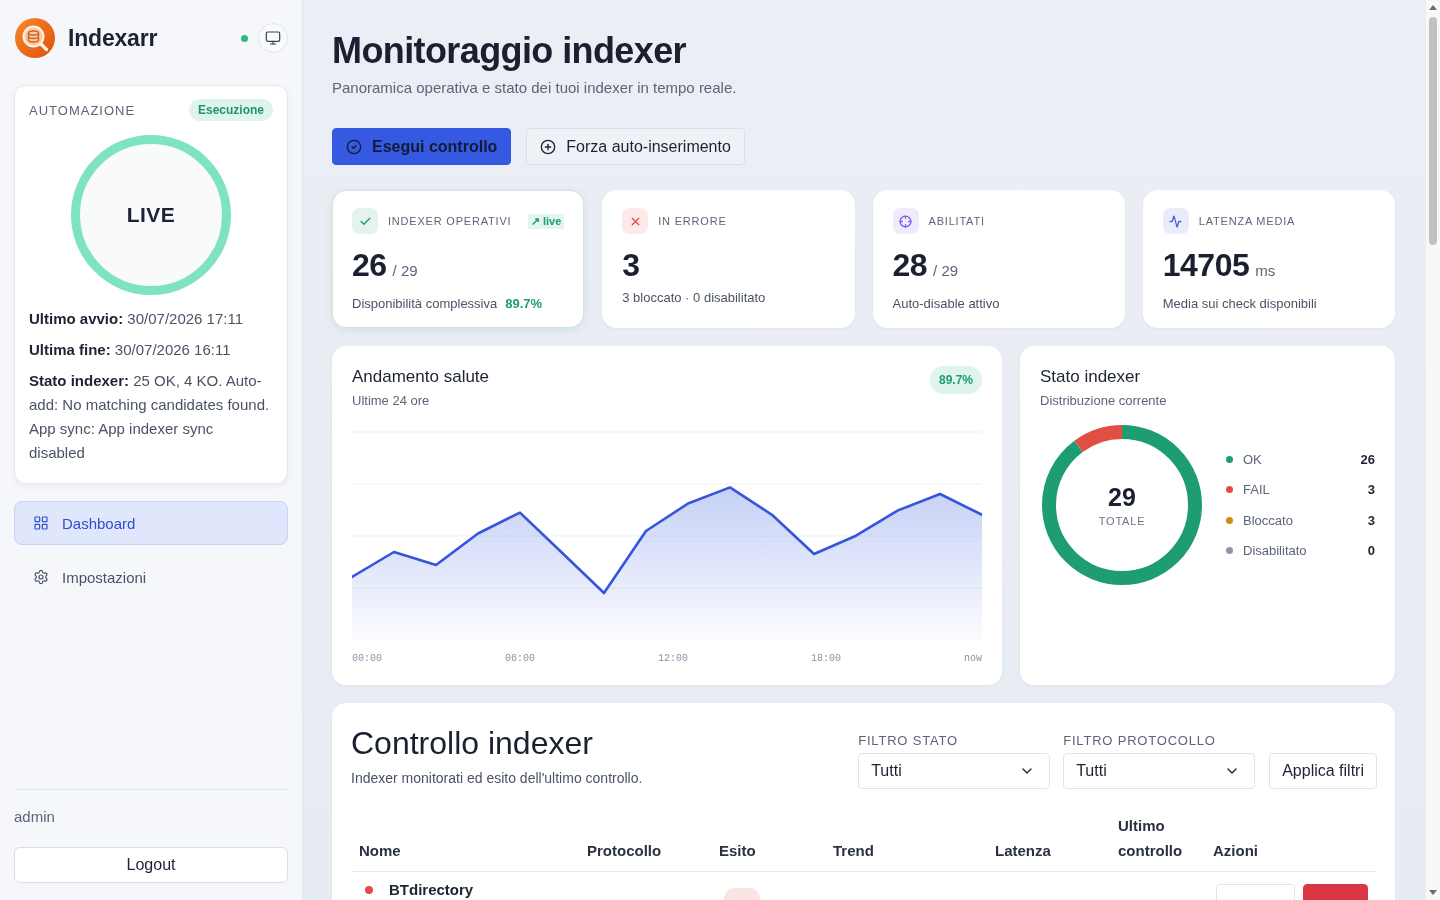  What do you see at coordinates (1048, 842) in the screenshot?
I see `column-header: Latenza` at bounding box center [1048, 842].